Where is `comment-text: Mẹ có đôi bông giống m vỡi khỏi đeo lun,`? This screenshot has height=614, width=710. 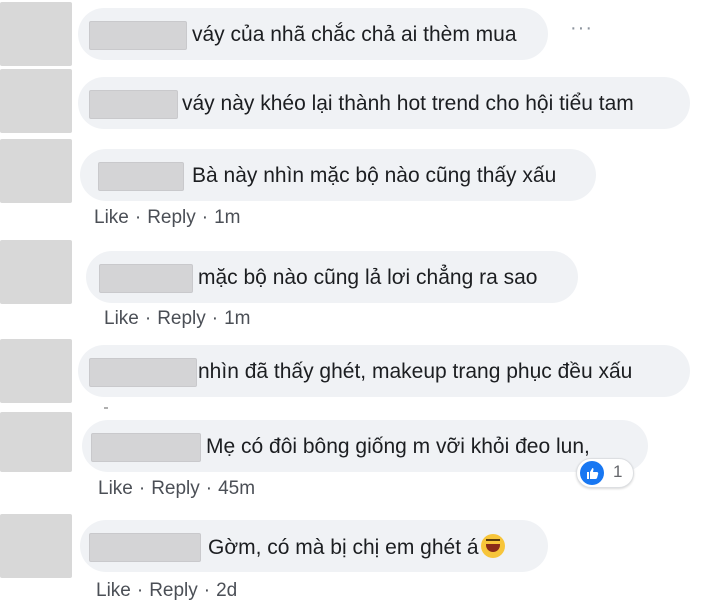 comment-text: Mẹ có đôi bông giống m vỡi khỏi đeo lun, is located at coordinates (398, 446).